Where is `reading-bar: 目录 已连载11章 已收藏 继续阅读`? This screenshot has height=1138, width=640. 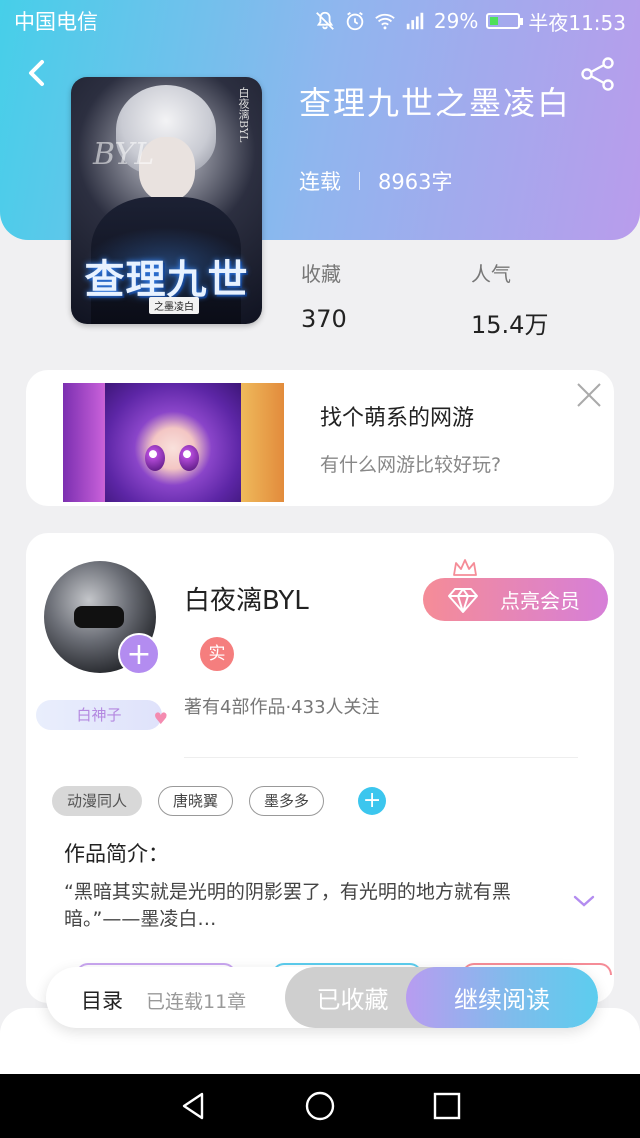
reading-bar: 目录 已连载11章 已收藏 继续阅读 is located at coordinates (322, 997).